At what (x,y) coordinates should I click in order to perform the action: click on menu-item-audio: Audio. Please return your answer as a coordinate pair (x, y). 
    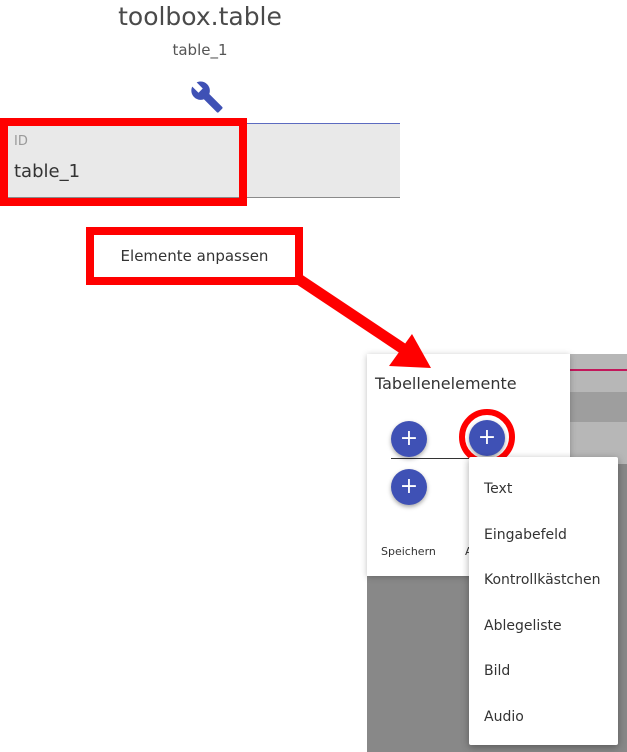
    Looking at the image, I should click on (543, 717).